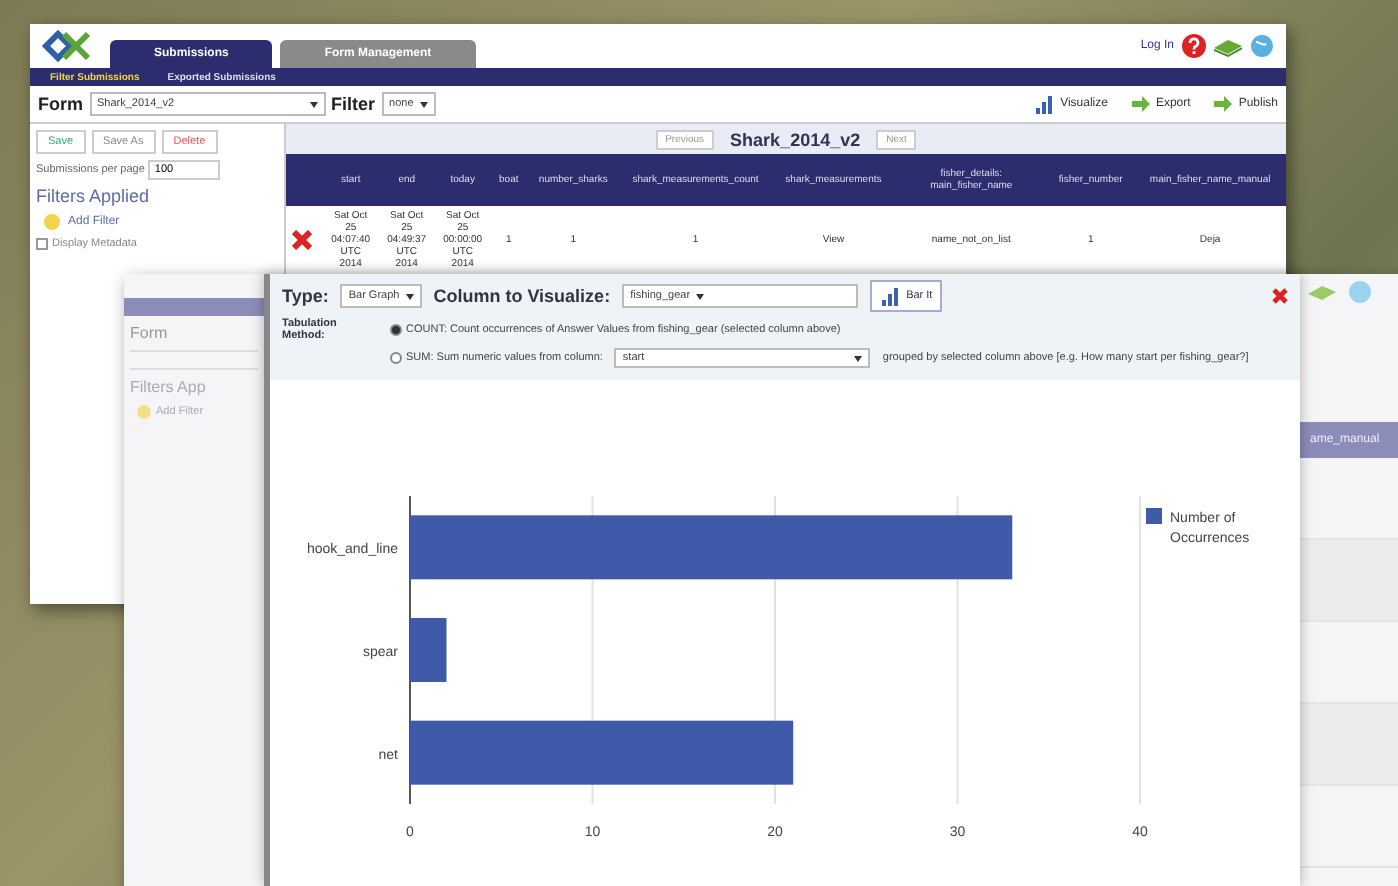  I want to click on close-icon, so click(1280, 296).